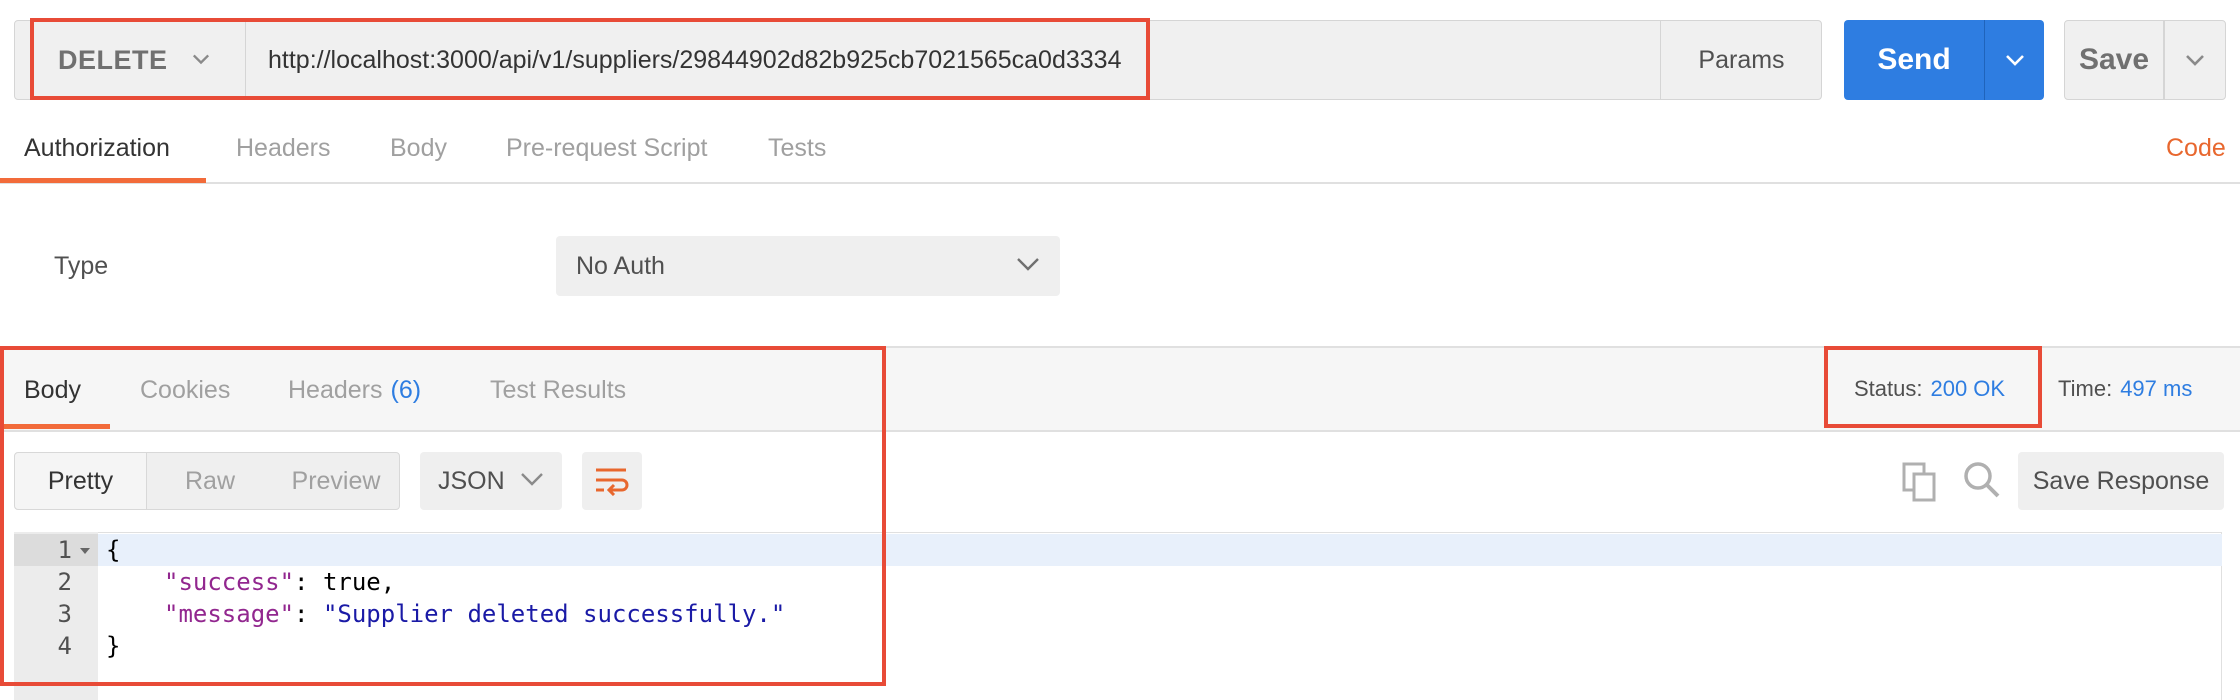 This screenshot has height=700, width=2240. What do you see at coordinates (97, 148) in the screenshot?
I see `tab-authorization: Authorization` at bounding box center [97, 148].